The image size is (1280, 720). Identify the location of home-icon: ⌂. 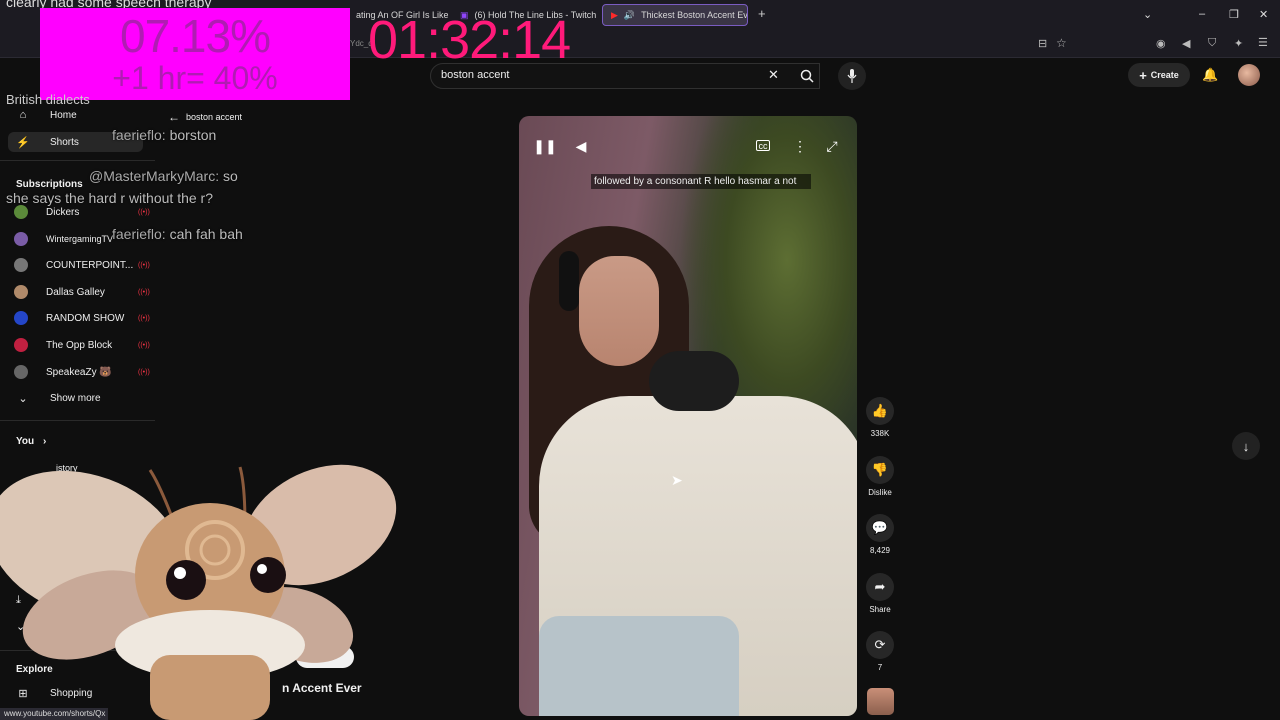
(23, 115).